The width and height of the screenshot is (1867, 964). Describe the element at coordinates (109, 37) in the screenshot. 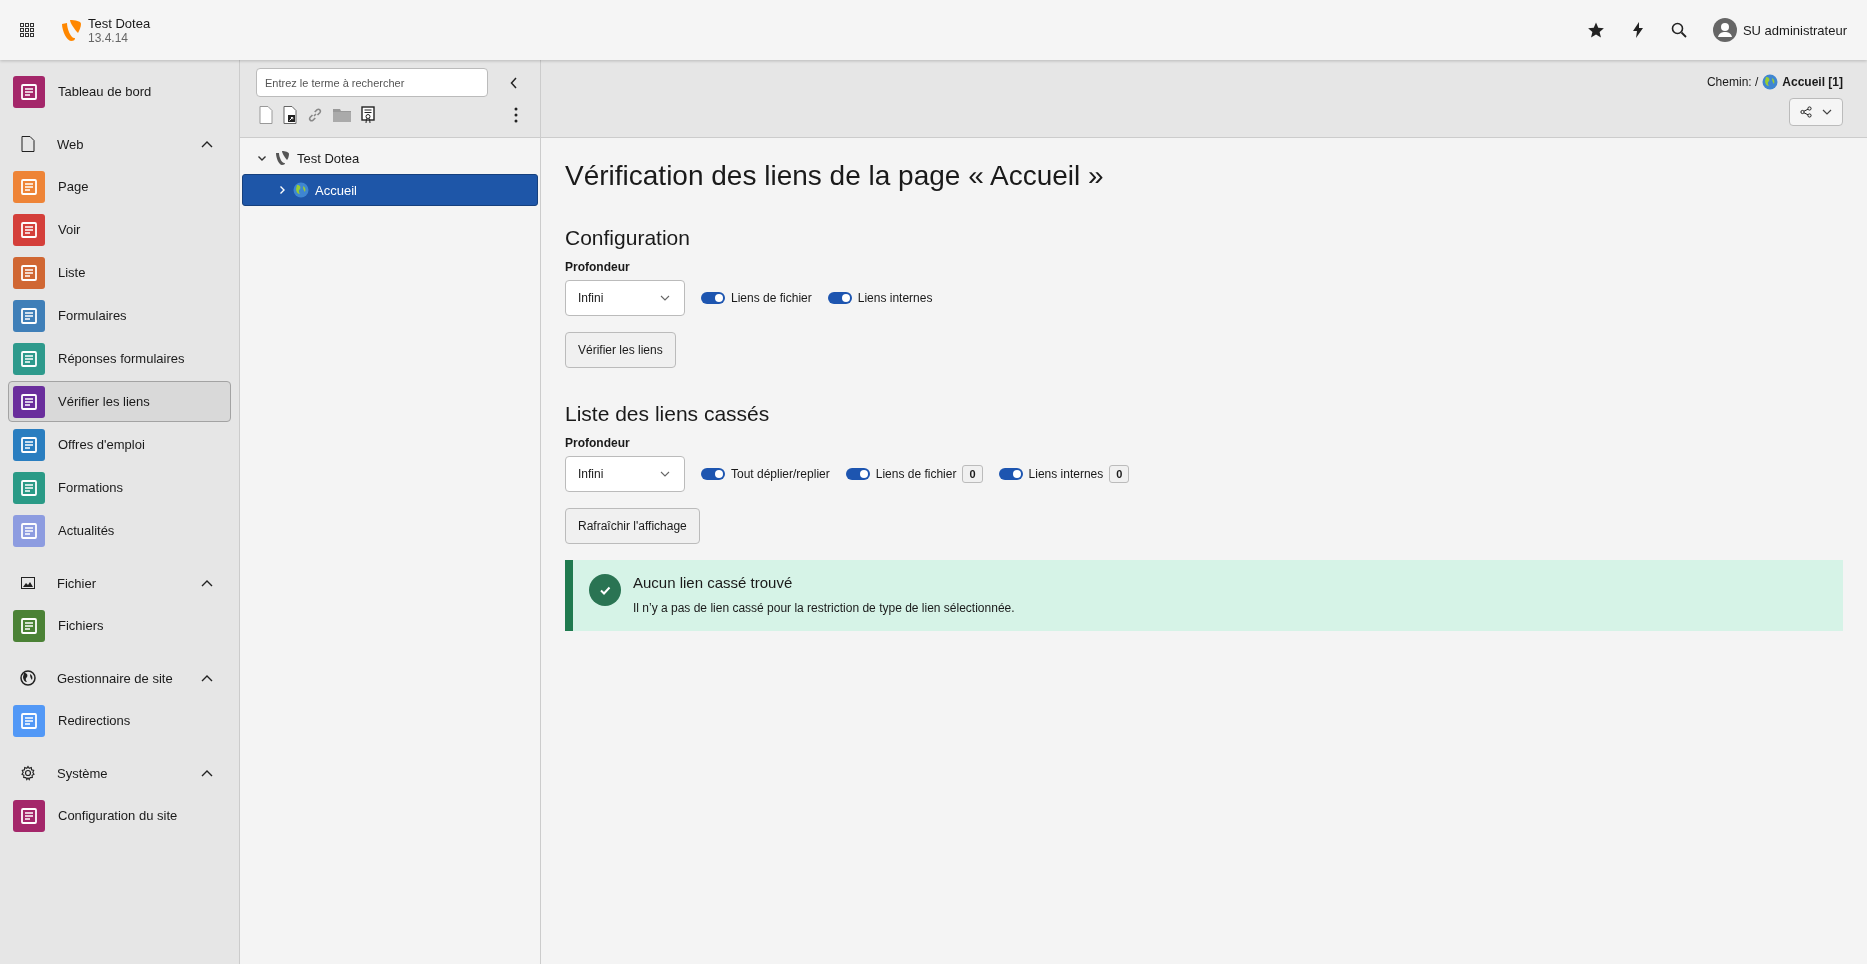

I see `version-label: 13.4.14` at that location.